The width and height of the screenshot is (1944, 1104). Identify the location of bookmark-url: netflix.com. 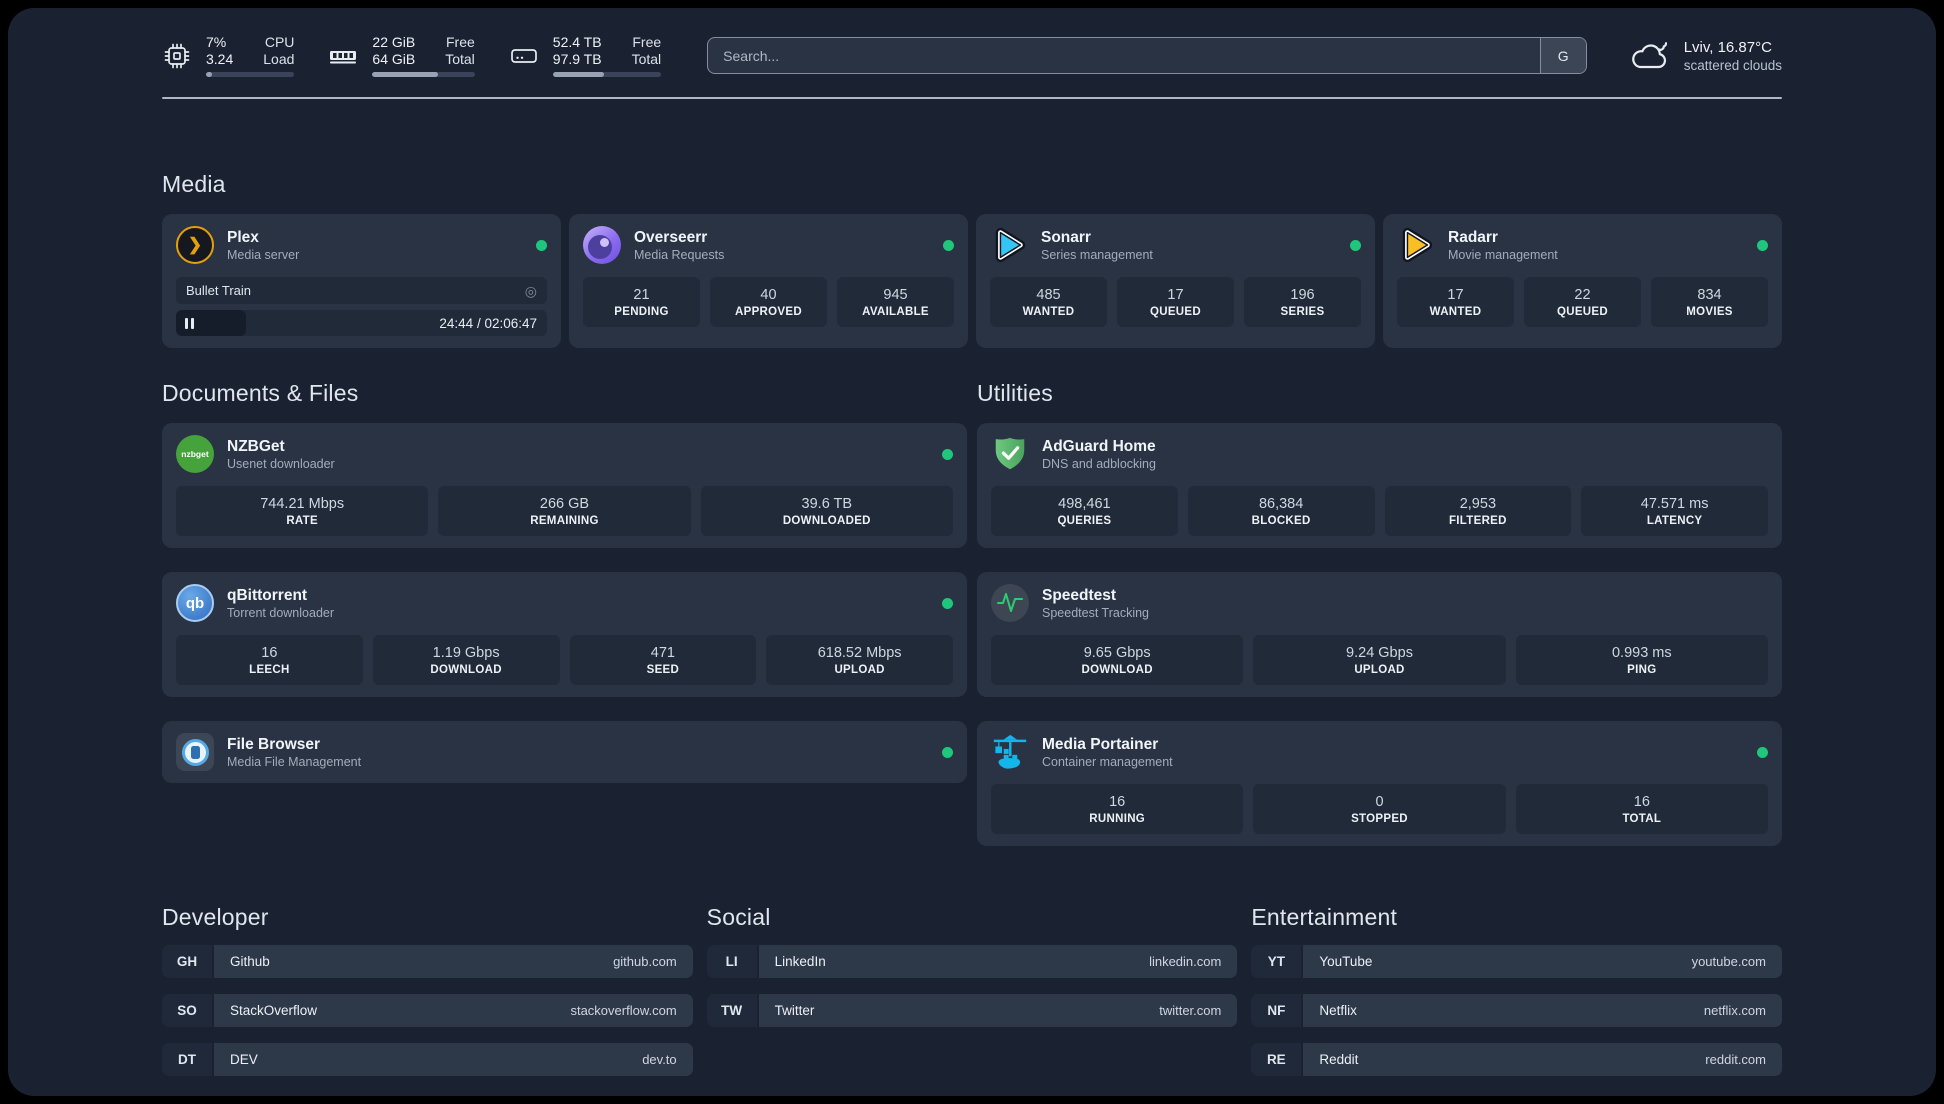
(1734, 1010).